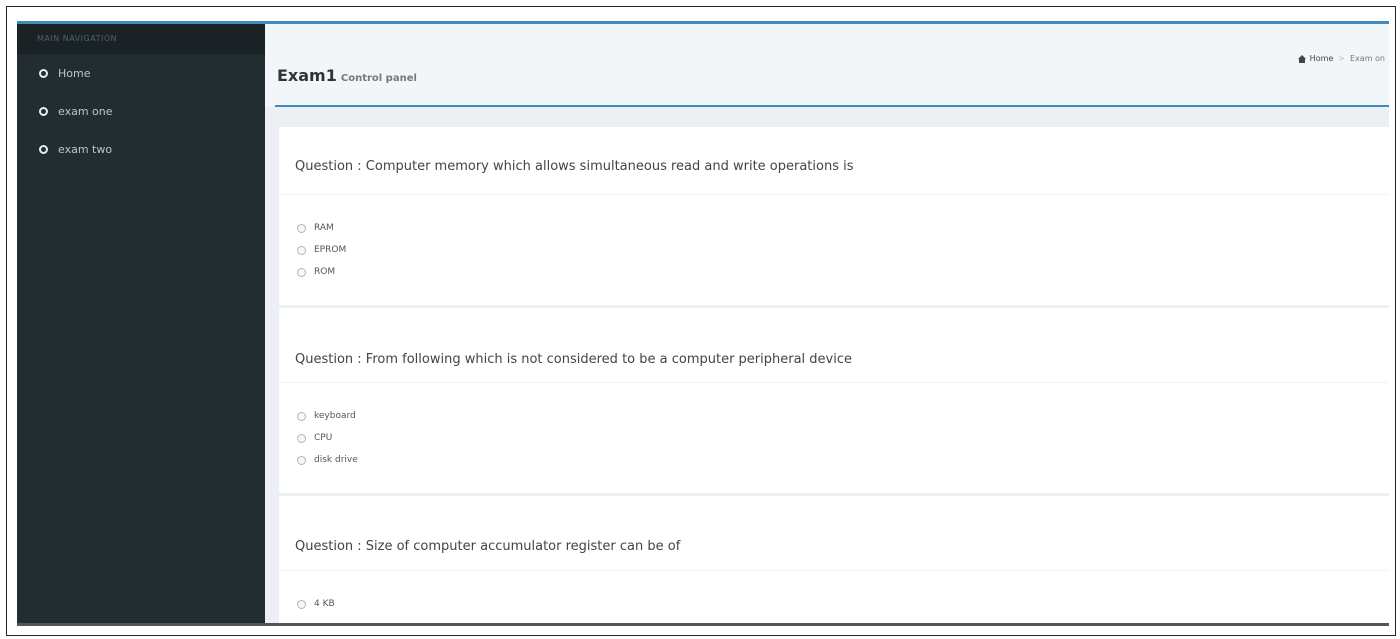 Image resolution: width=1400 pixels, height=639 pixels. What do you see at coordinates (843, 416) in the screenshot?
I see `answer-option: keyboard` at bounding box center [843, 416].